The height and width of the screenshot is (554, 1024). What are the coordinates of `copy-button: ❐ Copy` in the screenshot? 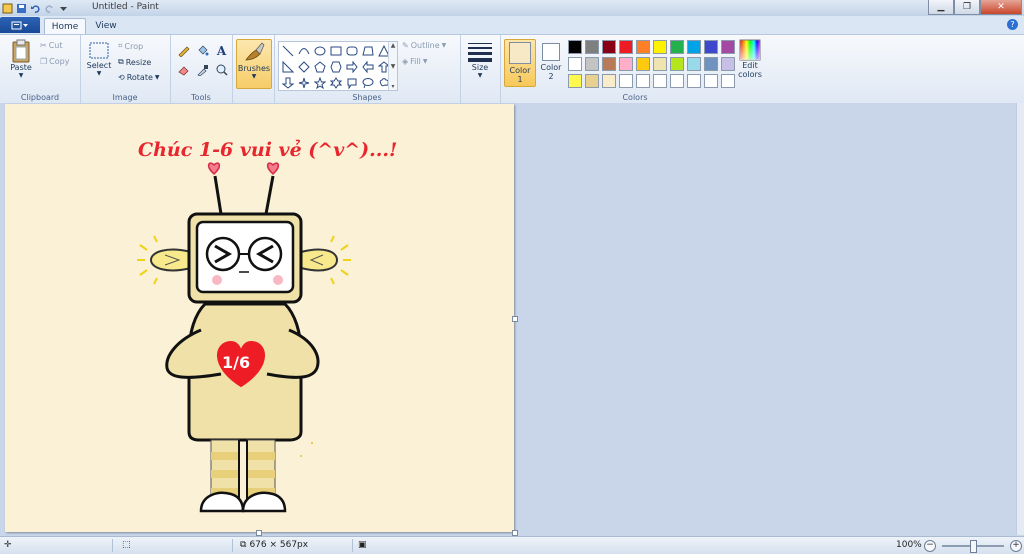 It's located at (54, 61).